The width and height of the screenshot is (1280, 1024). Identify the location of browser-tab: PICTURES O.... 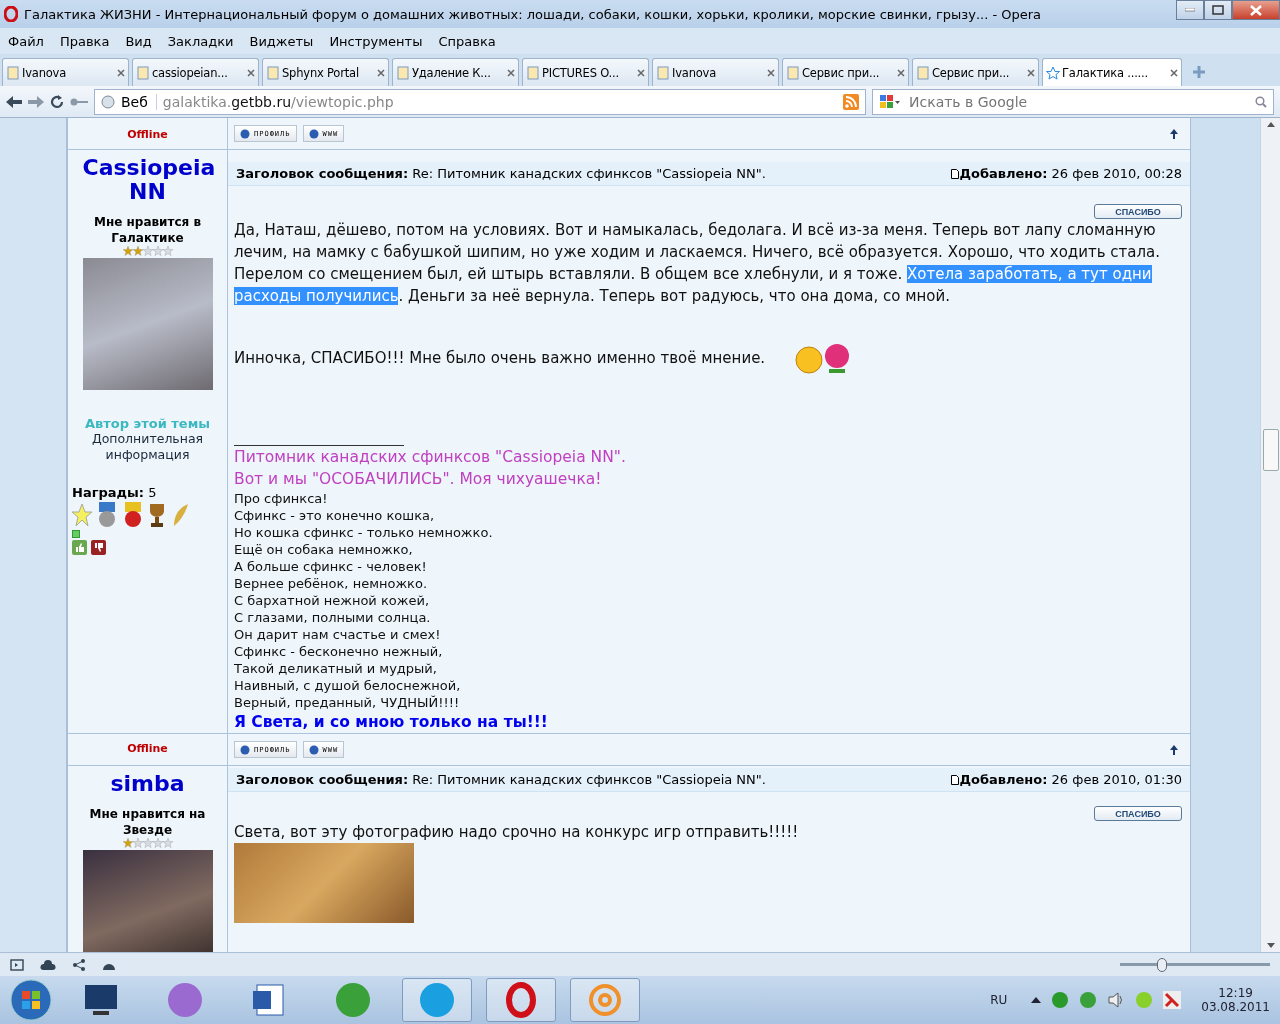
(585, 72).